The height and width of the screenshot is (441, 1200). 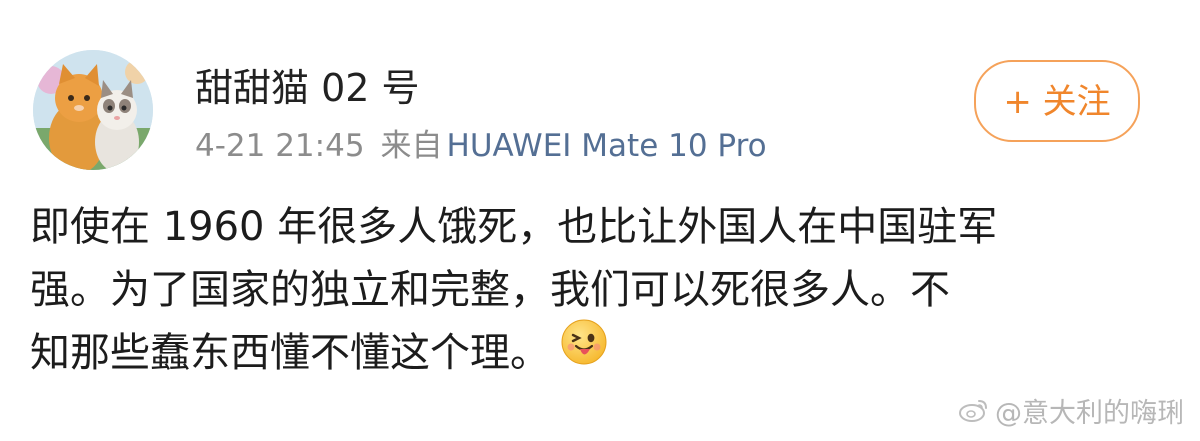 I want to click on post-meta: 4-21 21:45 来自 HUAWEI Mate 10 Pro, so click(x=481, y=146).